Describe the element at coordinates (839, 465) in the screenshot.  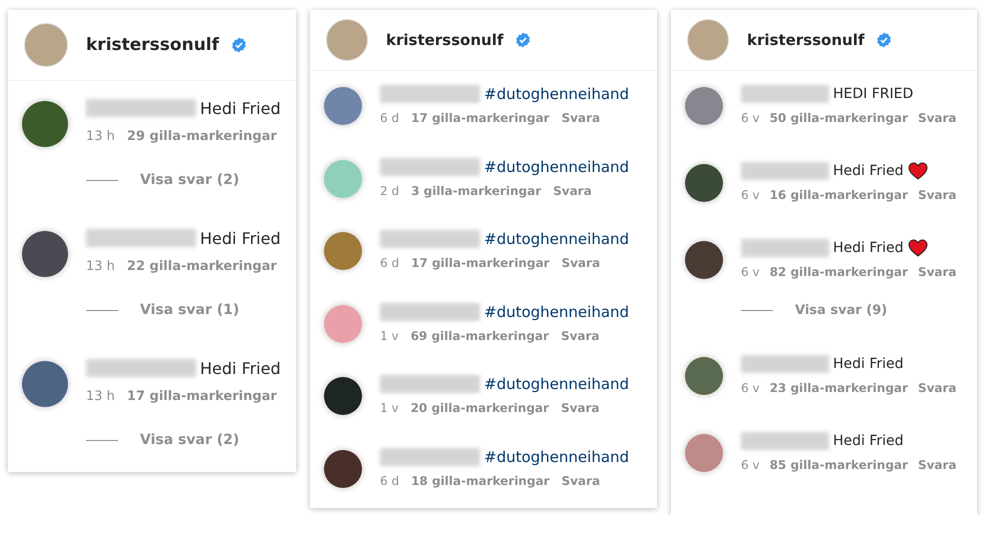
I see `likes-count: 85 gilla-markeringar` at that location.